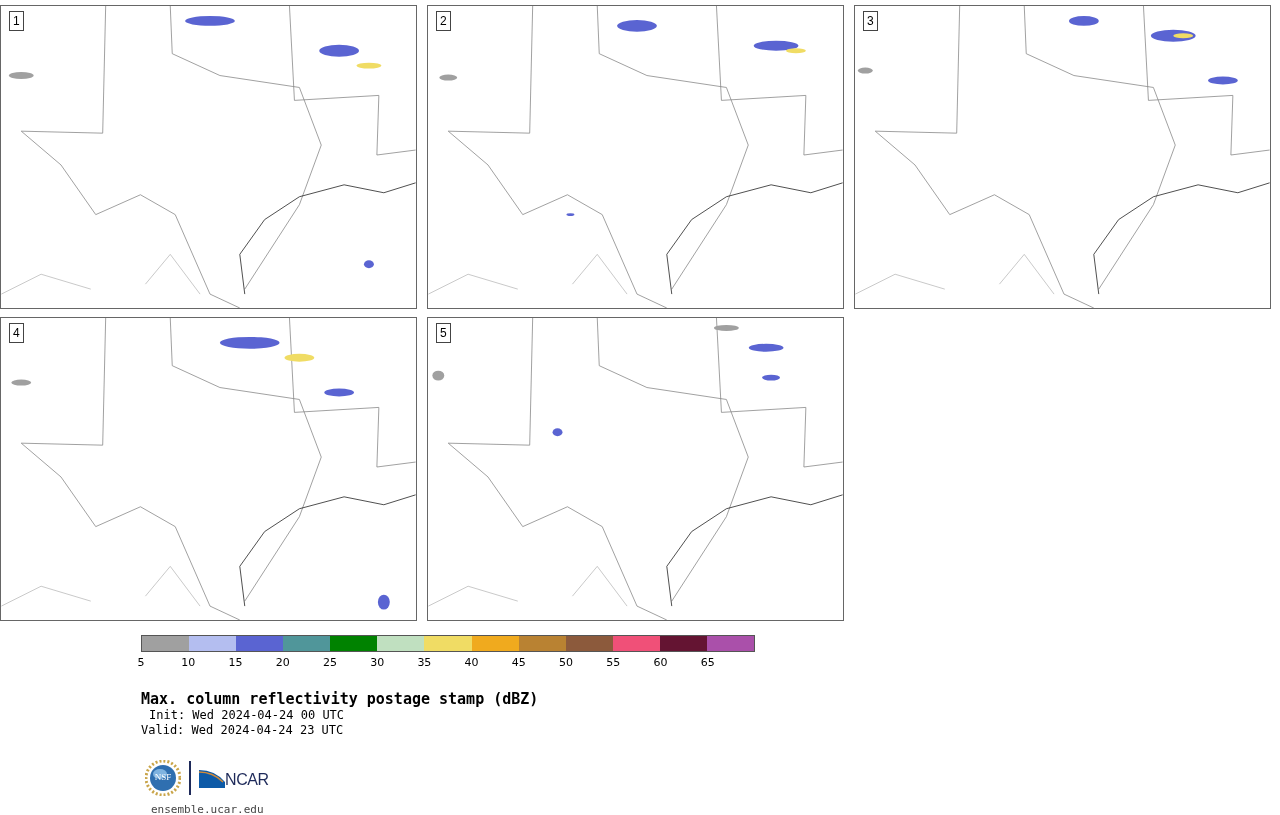 The image size is (1280, 815). What do you see at coordinates (566, 662) in the screenshot?
I see `tick-label: 50` at bounding box center [566, 662].